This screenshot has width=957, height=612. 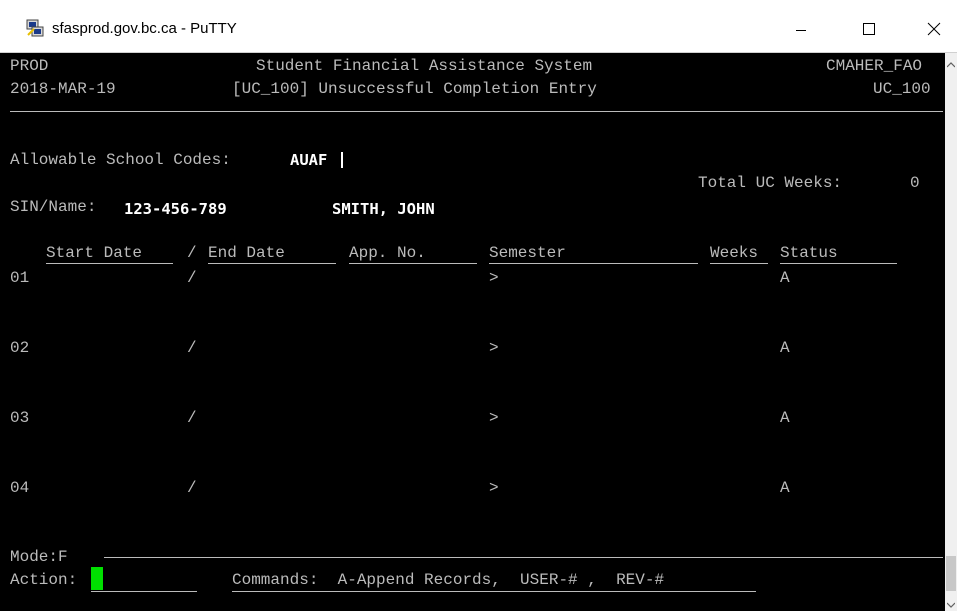 What do you see at coordinates (120, 160) in the screenshot?
I see `school-codes-label: Allowable School Codes:` at bounding box center [120, 160].